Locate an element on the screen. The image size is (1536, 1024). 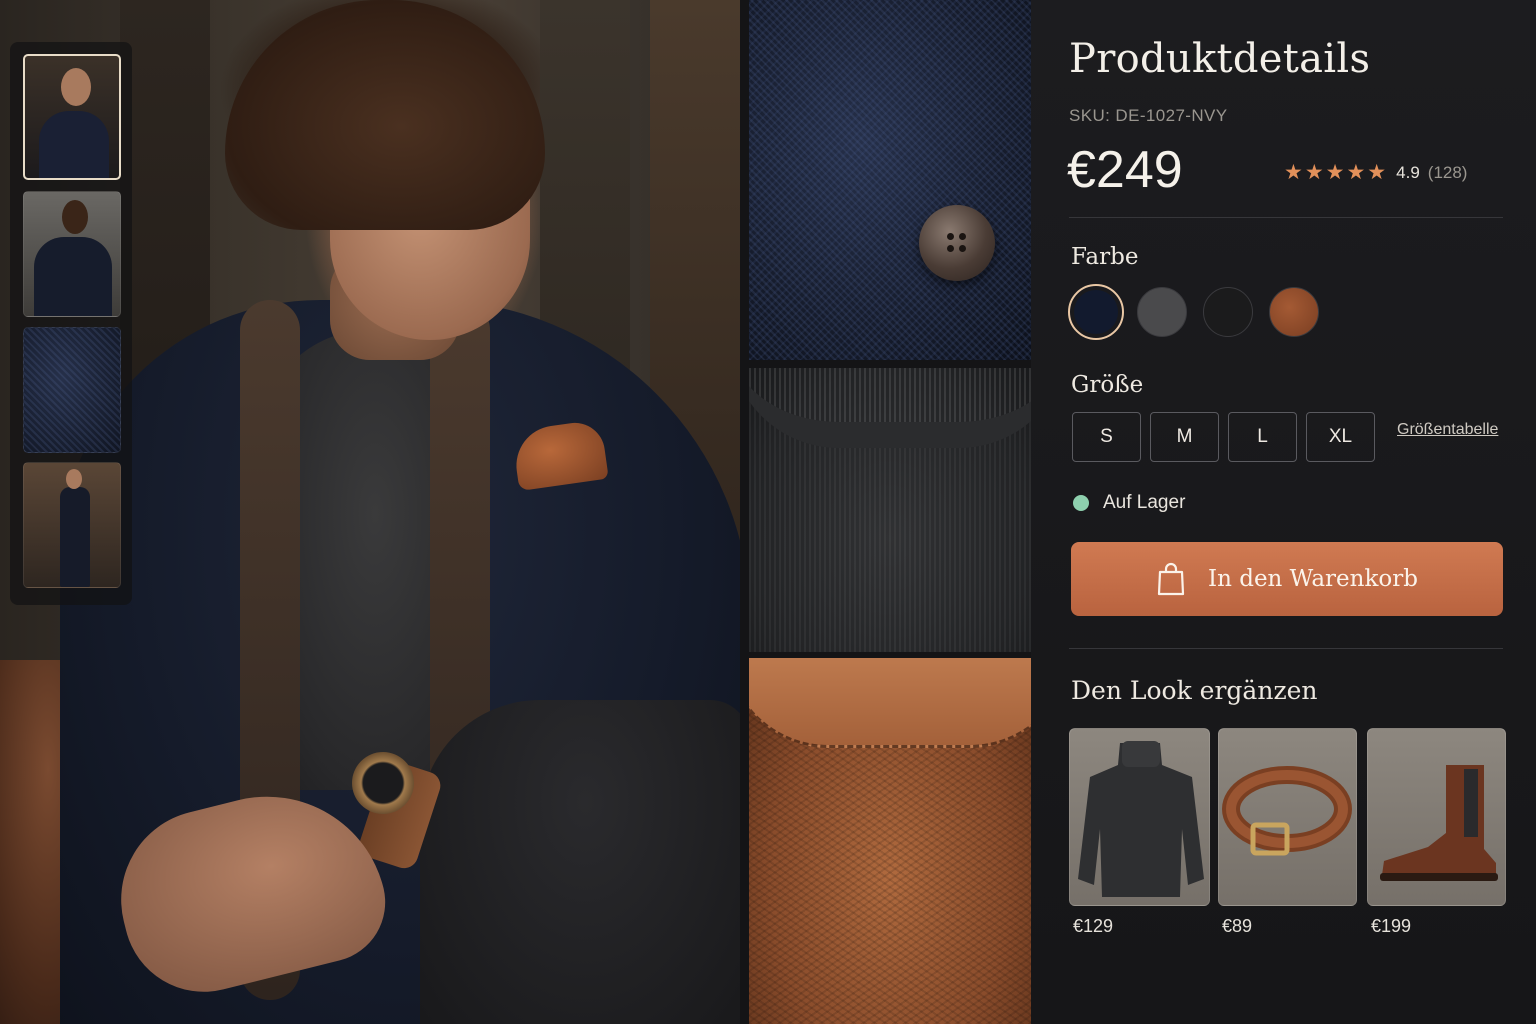
look-price: €199 is located at coordinates (1391, 926).